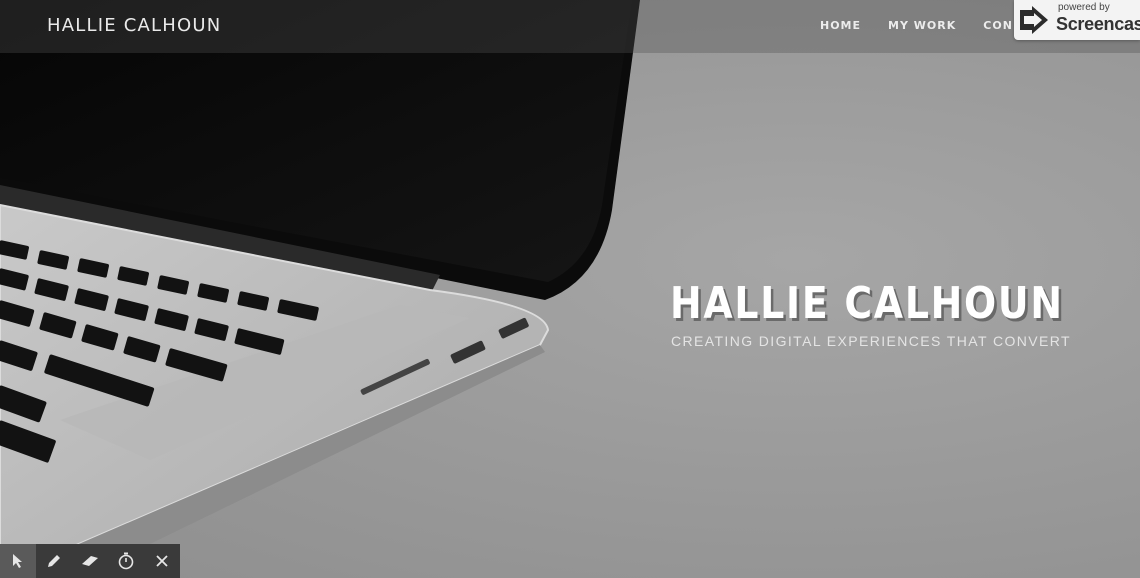 Image resolution: width=1140 pixels, height=578 pixels. I want to click on pencil-icon, so click(54, 561).